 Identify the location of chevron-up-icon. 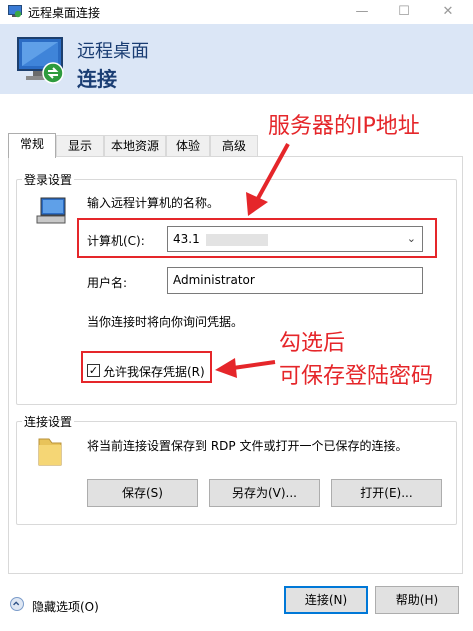
(17, 604).